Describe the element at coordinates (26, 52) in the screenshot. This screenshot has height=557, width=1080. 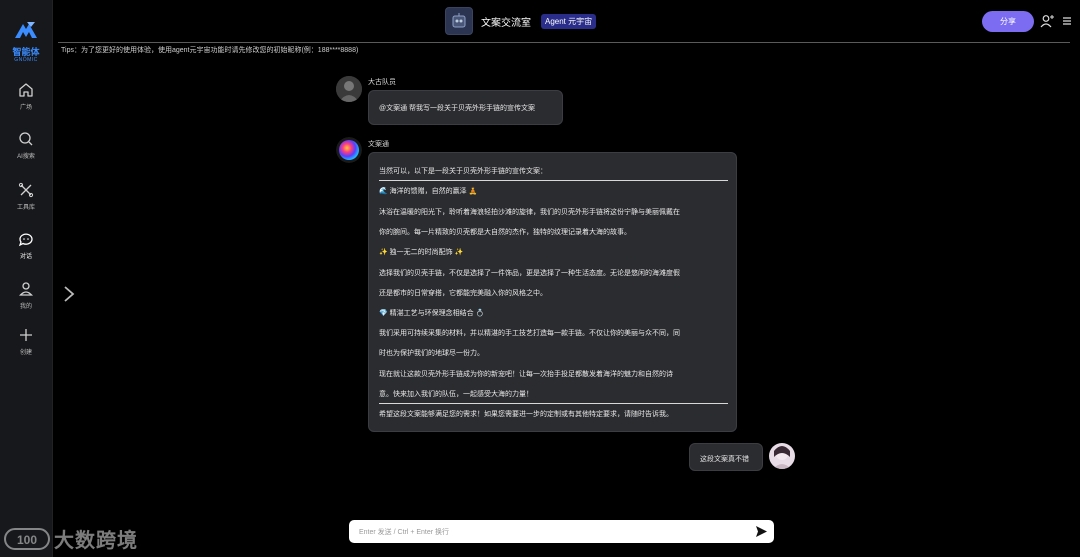
I see `brand-name: 智能体` at that location.